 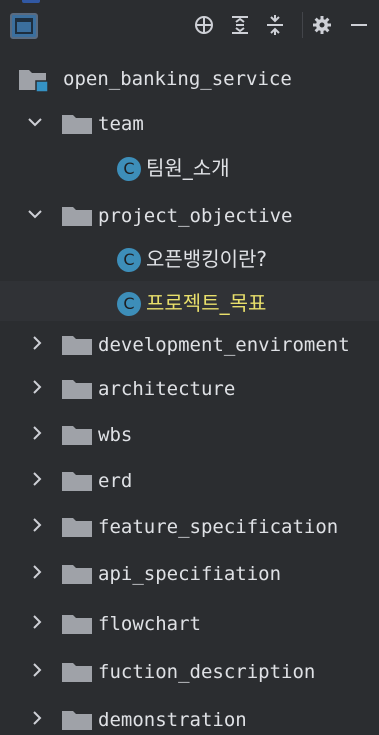 What do you see at coordinates (189, 433) in the screenshot?
I see `tree-folder-wbs: wbs` at bounding box center [189, 433].